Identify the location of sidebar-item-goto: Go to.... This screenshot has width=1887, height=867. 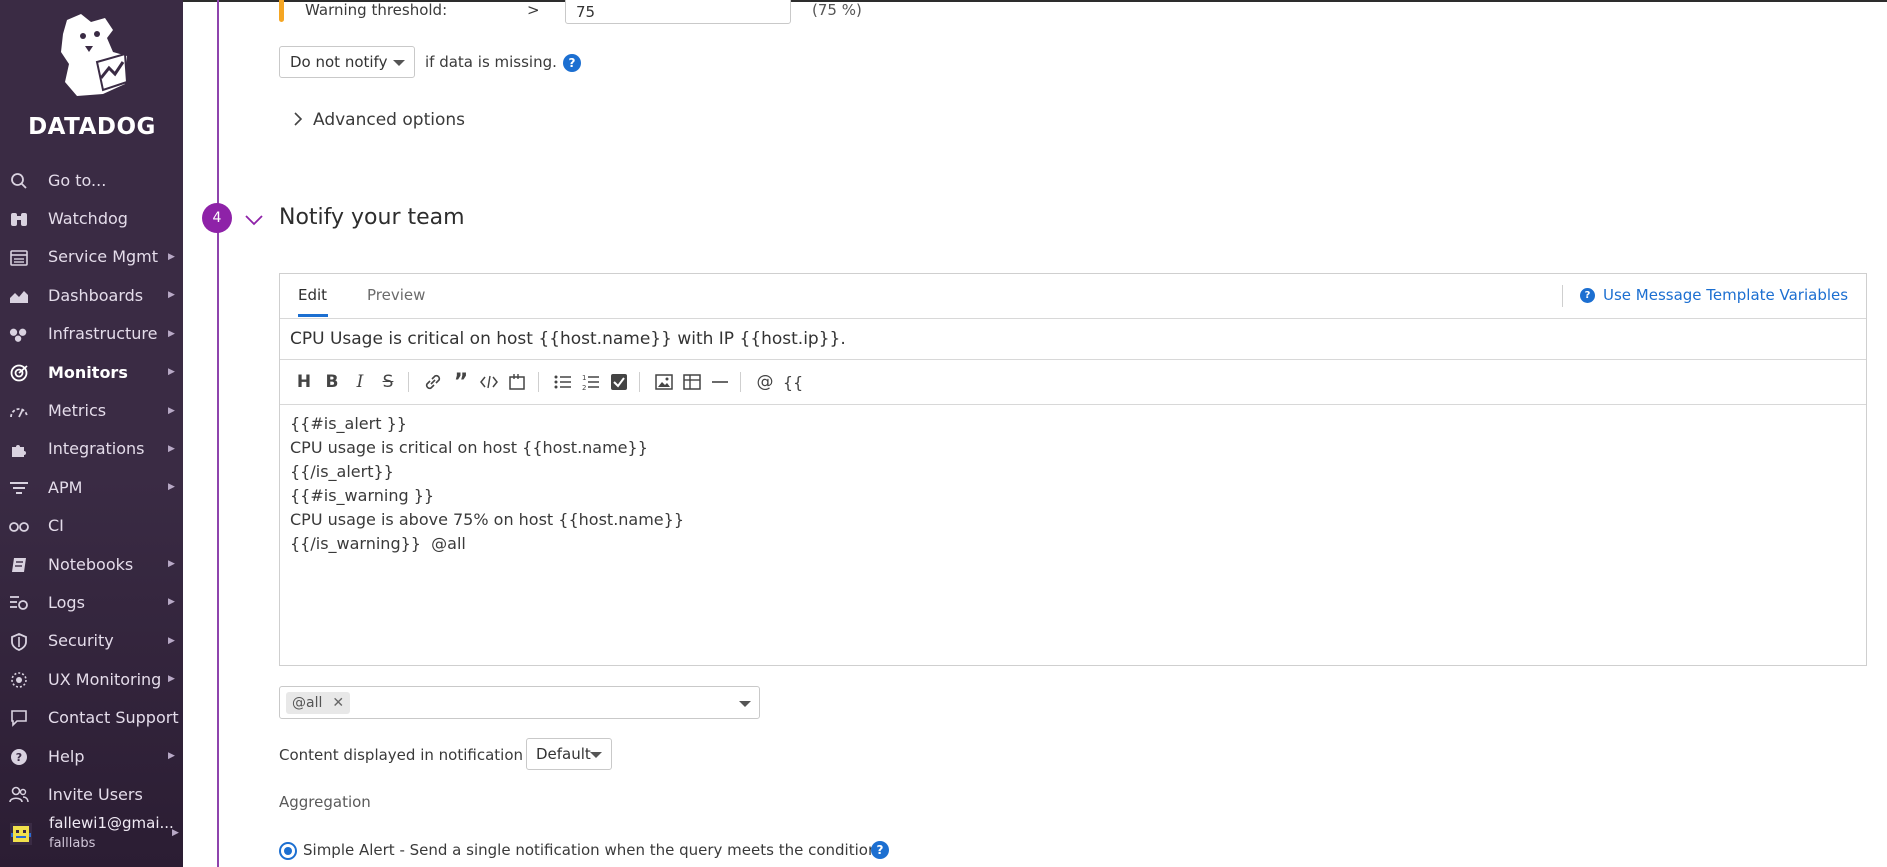
(91, 180).